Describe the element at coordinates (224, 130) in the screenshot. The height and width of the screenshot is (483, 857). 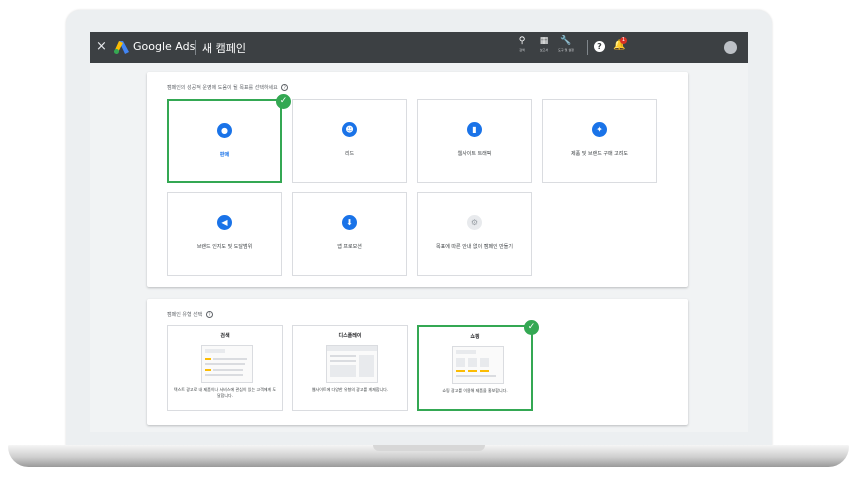
I see `tag-icon: ●` at that location.